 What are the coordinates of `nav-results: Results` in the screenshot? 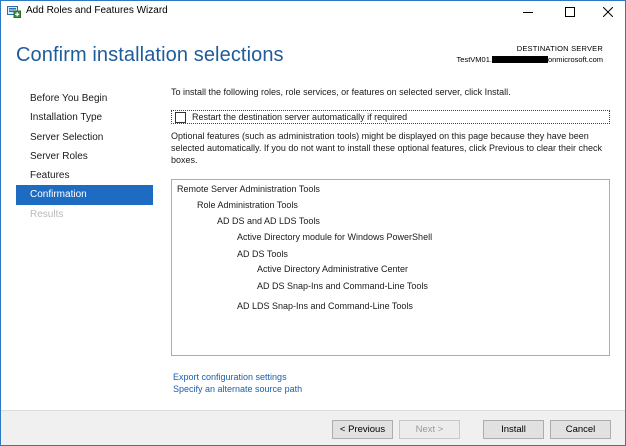 It's located at (47, 214).